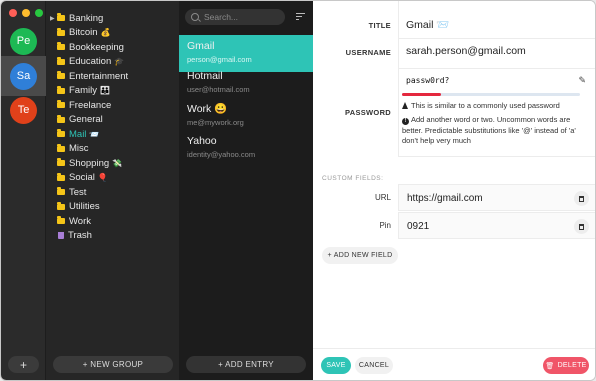  What do you see at coordinates (96, 47) in the screenshot?
I see `group-label: Bookkeeping` at bounding box center [96, 47].